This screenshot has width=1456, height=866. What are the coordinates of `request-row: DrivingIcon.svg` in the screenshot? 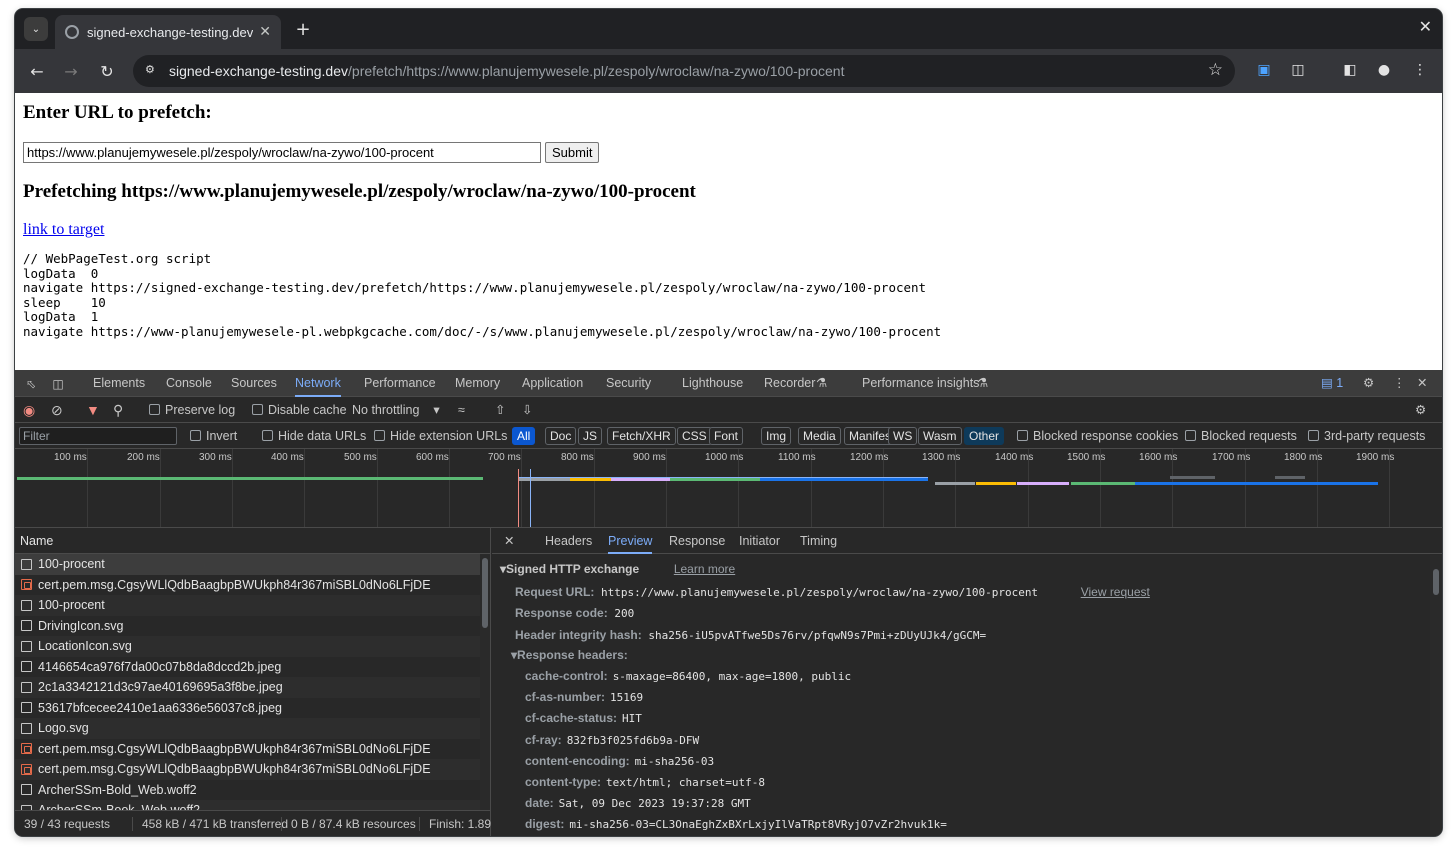 It's located at (252, 626).